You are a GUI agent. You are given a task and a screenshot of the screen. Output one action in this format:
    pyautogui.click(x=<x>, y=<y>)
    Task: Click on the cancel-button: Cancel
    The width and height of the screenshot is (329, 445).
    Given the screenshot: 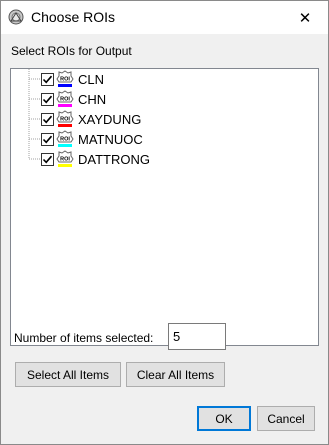 What is the action you would take?
    pyautogui.click(x=286, y=418)
    